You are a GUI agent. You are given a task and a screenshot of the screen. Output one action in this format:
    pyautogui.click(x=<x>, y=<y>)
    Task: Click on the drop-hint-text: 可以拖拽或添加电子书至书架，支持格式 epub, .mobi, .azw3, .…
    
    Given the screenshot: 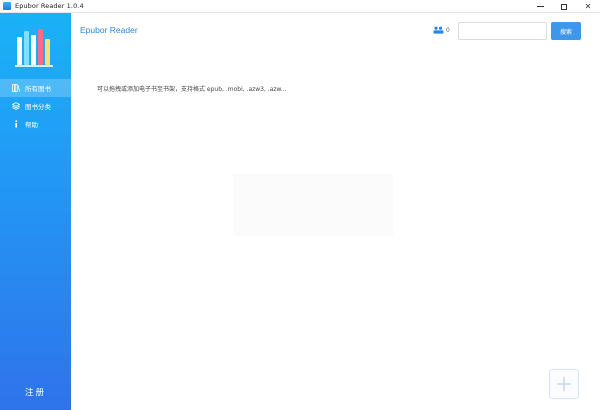 What is the action you would take?
    pyautogui.click(x=192, y=89)
    